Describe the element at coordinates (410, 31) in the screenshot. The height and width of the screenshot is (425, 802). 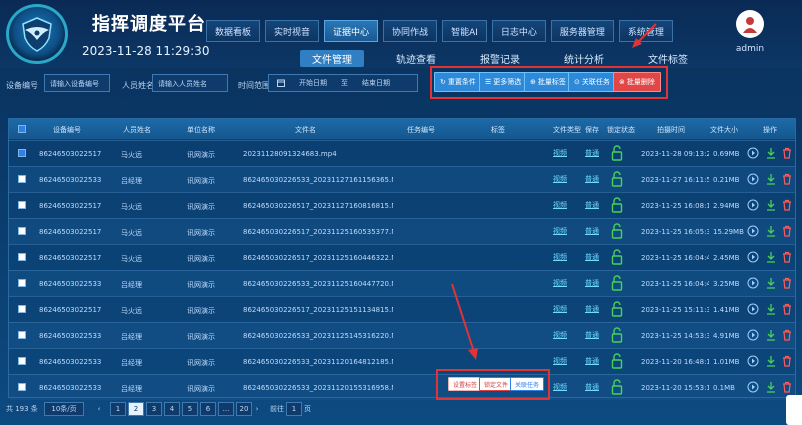
I see `nav-tab-cooperation: 协同作战` at that location.